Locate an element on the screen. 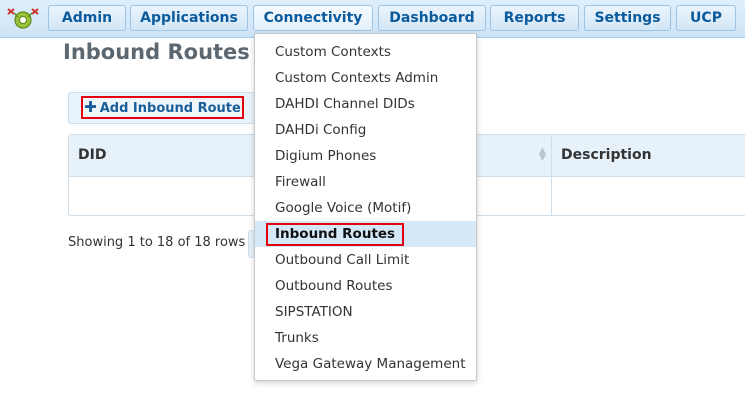  plus-icon: ✚ is located at coordinates (90, 107).